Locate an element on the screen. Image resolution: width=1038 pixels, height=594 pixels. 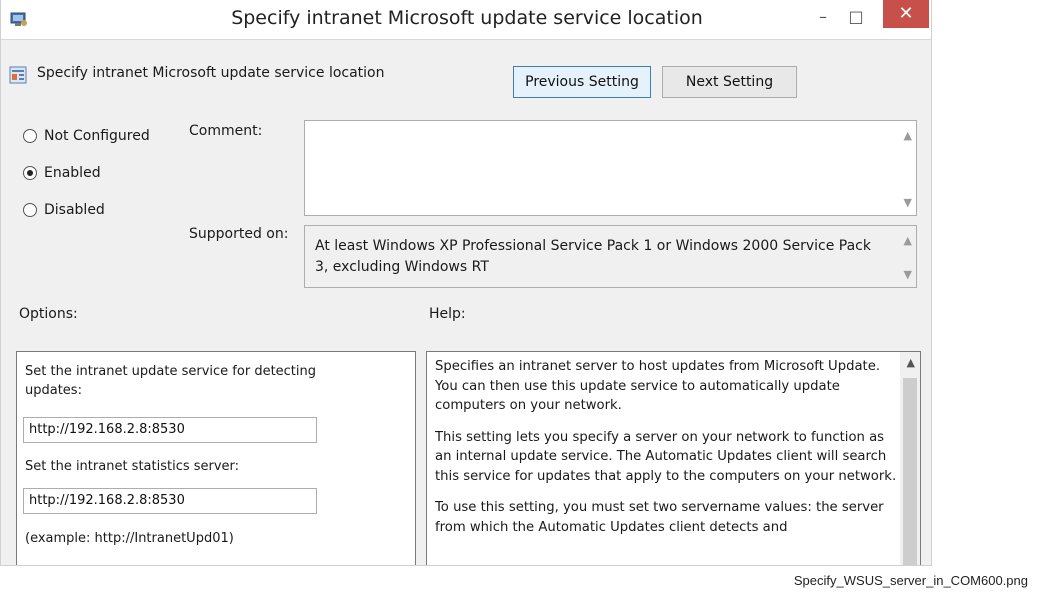
maximize-button: □ is located at coordinates (856, 17).